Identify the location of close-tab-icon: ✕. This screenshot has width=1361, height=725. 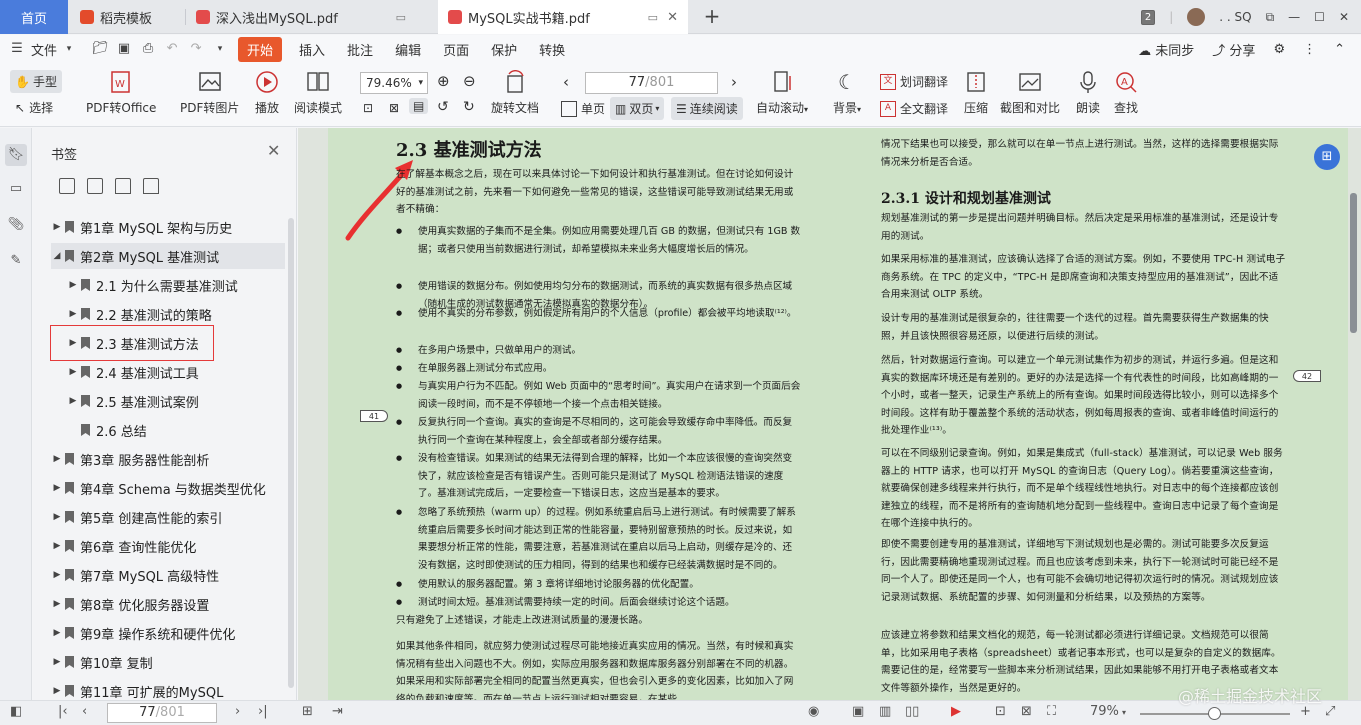
(672, 17).